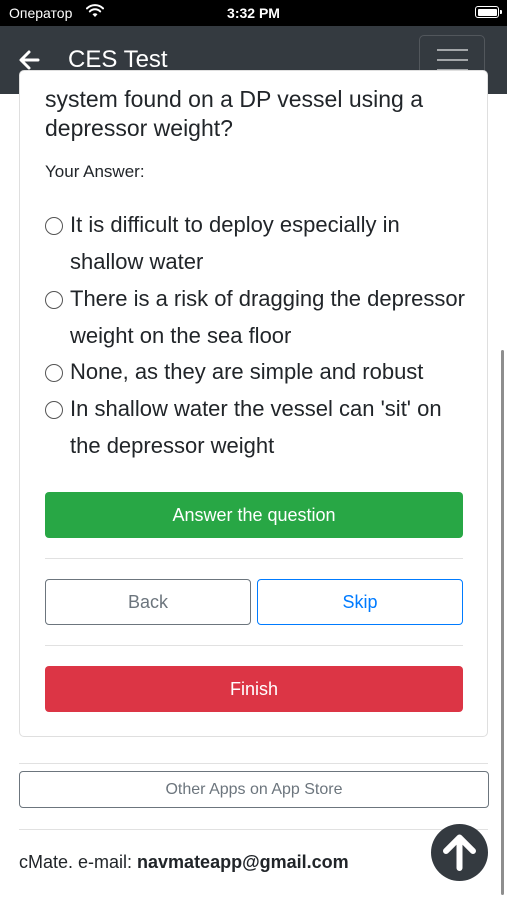 This screenshot has height=900, width=507. I want to click on answer-question-button: Answer the question, so click(254, 515).